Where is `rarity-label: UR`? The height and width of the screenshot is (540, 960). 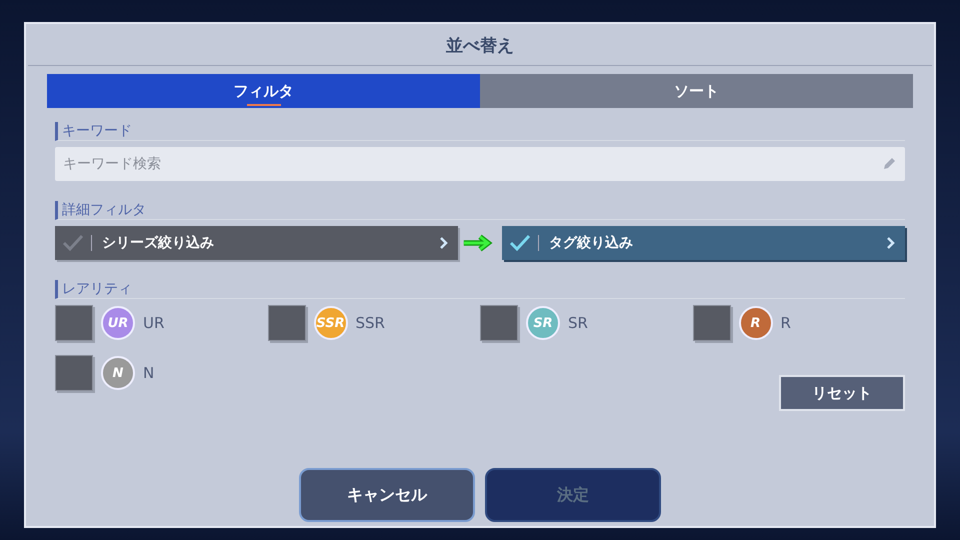 rarity-label: UR is located at coordinates (153, 323).